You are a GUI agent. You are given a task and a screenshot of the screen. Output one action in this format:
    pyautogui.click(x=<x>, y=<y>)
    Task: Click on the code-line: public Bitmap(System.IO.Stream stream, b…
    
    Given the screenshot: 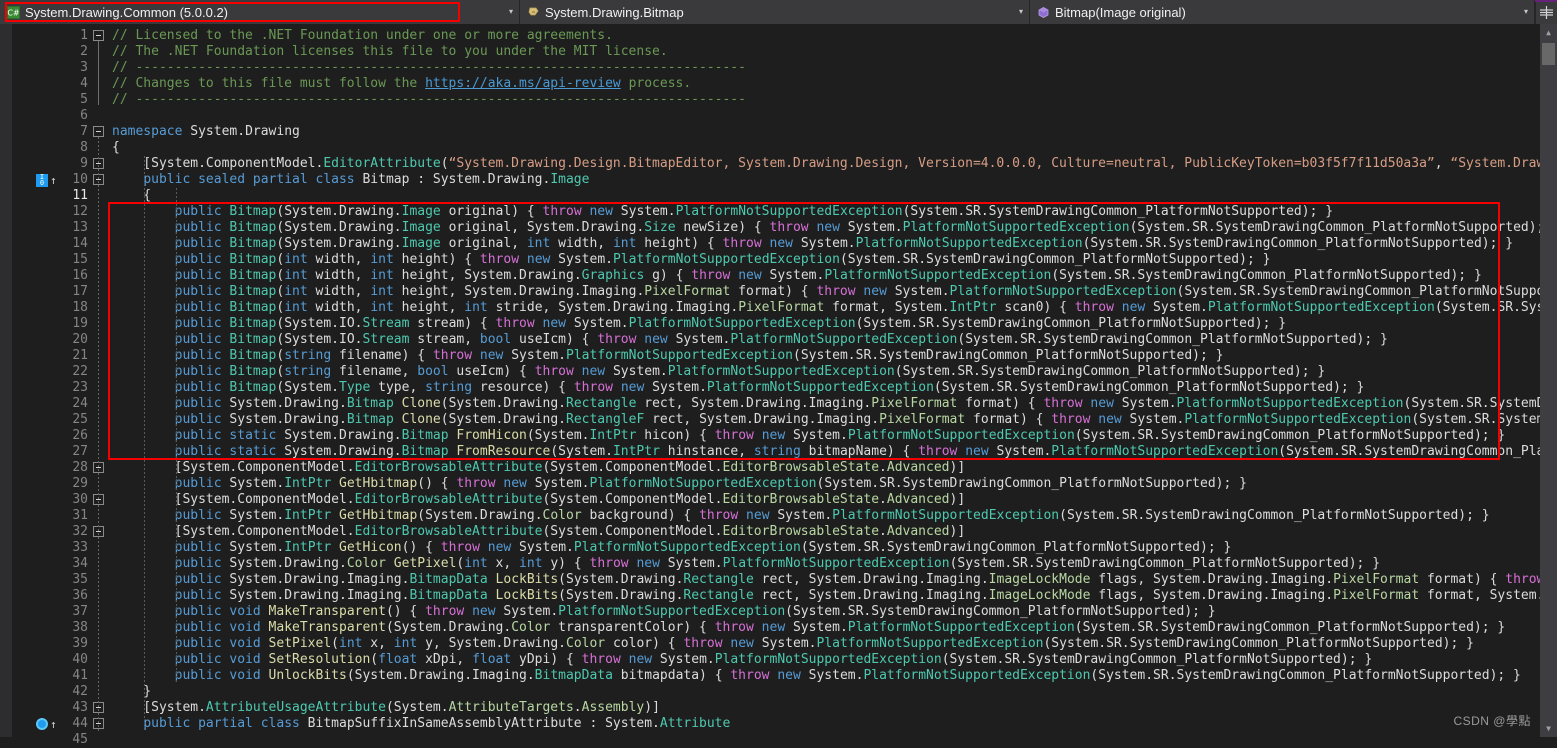 What is the action you would take?
    pyautogui.click(x=824, y=340)
    